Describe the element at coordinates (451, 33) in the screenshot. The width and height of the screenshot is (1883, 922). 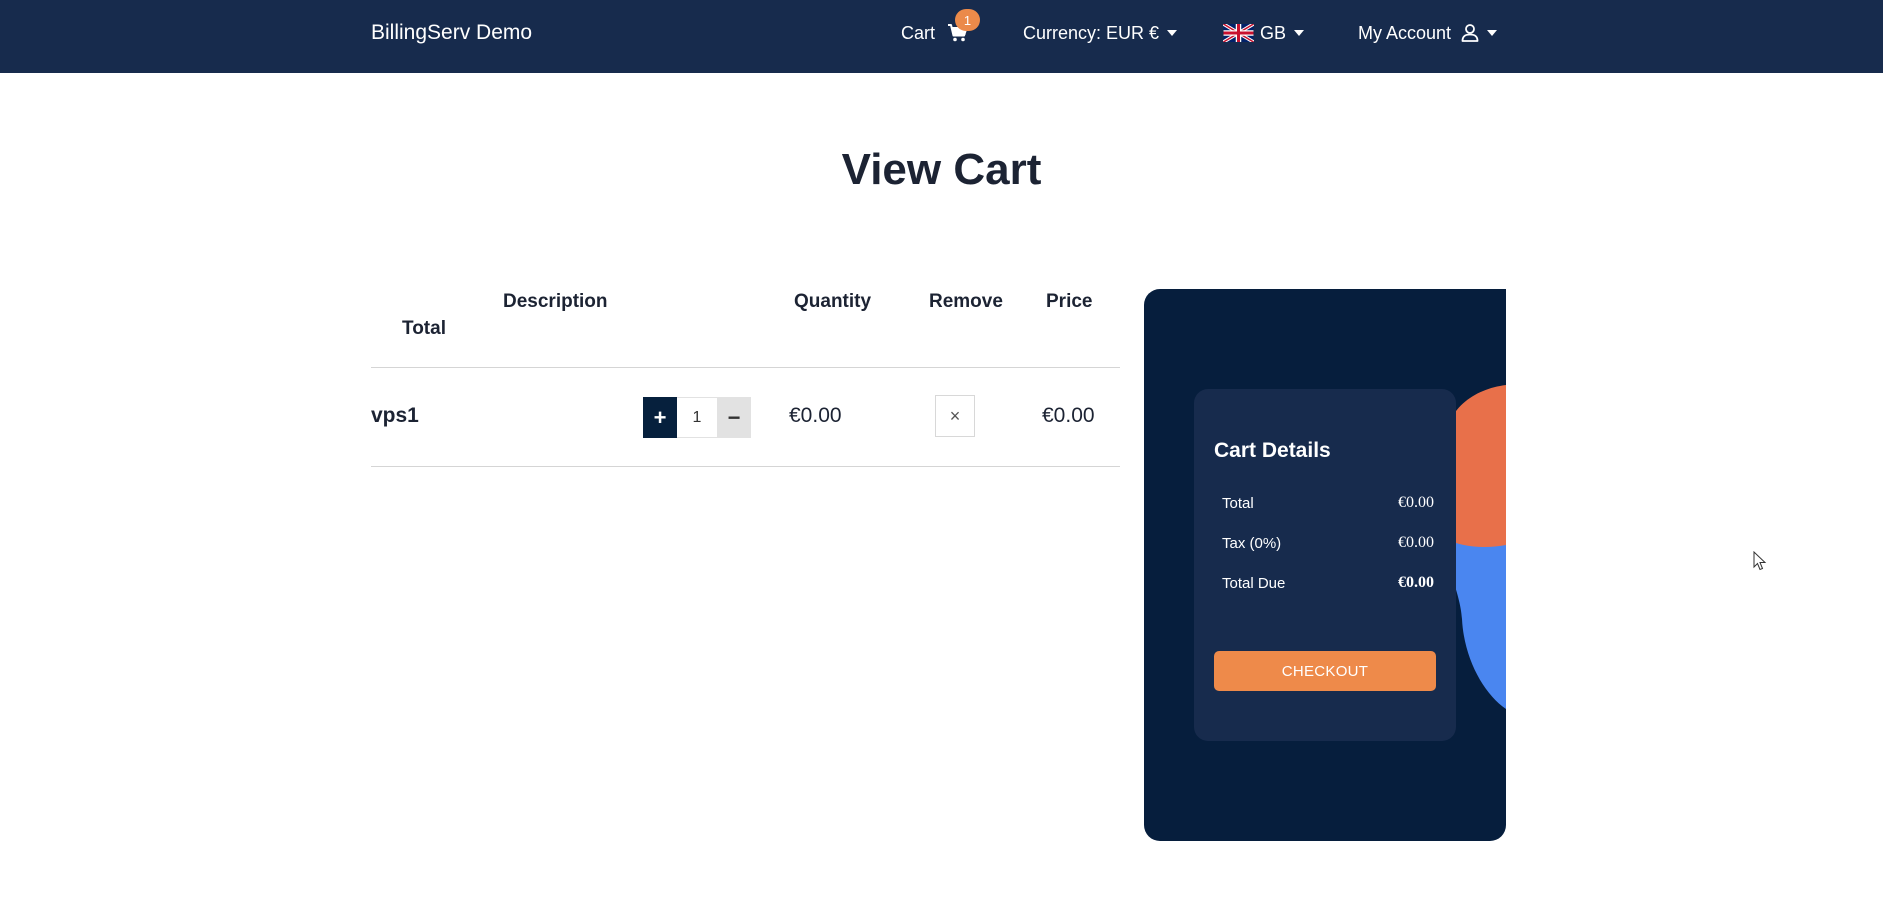
I see `brand-logo: BillingServ Demo` at that location.